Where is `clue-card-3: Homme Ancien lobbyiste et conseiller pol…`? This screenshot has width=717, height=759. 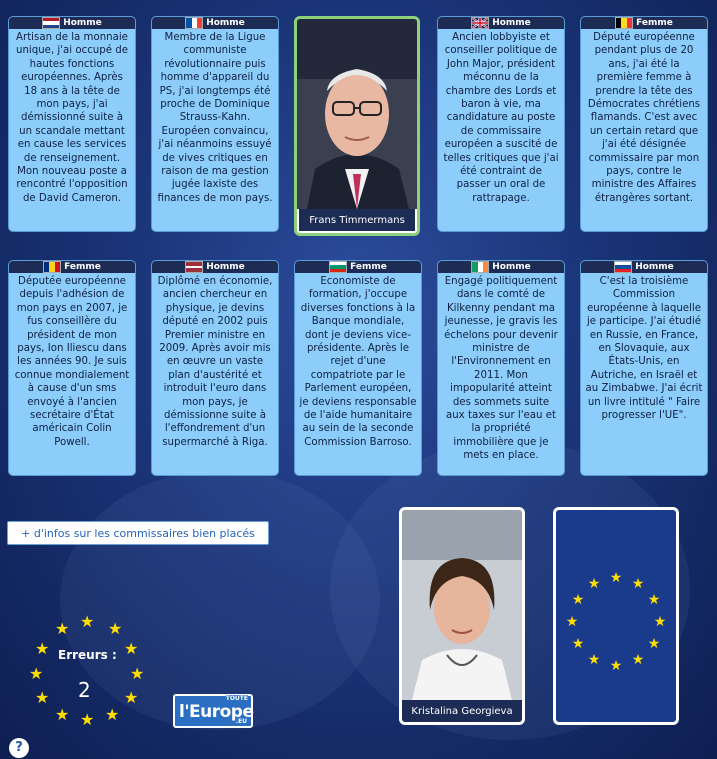 clue-card-3: Homme Ancien lobbyiste et conseiller pol… is located at coordinates (501, 124).